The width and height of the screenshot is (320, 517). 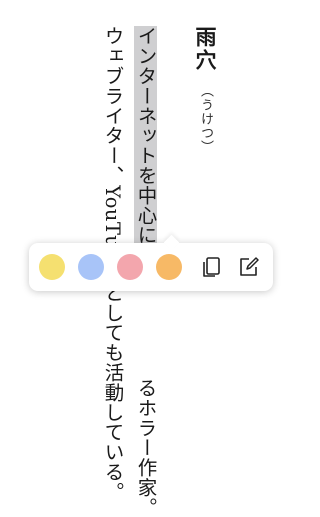 What do you see at coordinates (145, 447) in the screenshot?
I see `text-line-1-rest: るホラー作家。` at bounding box center [145, 447].